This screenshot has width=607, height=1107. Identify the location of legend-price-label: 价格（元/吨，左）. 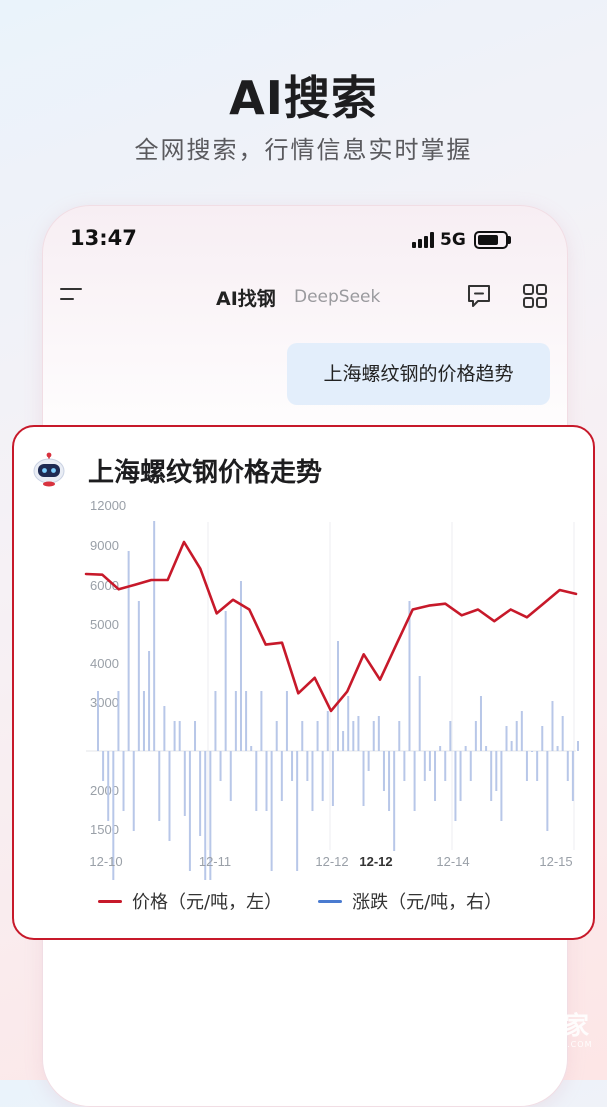
(207, 902).